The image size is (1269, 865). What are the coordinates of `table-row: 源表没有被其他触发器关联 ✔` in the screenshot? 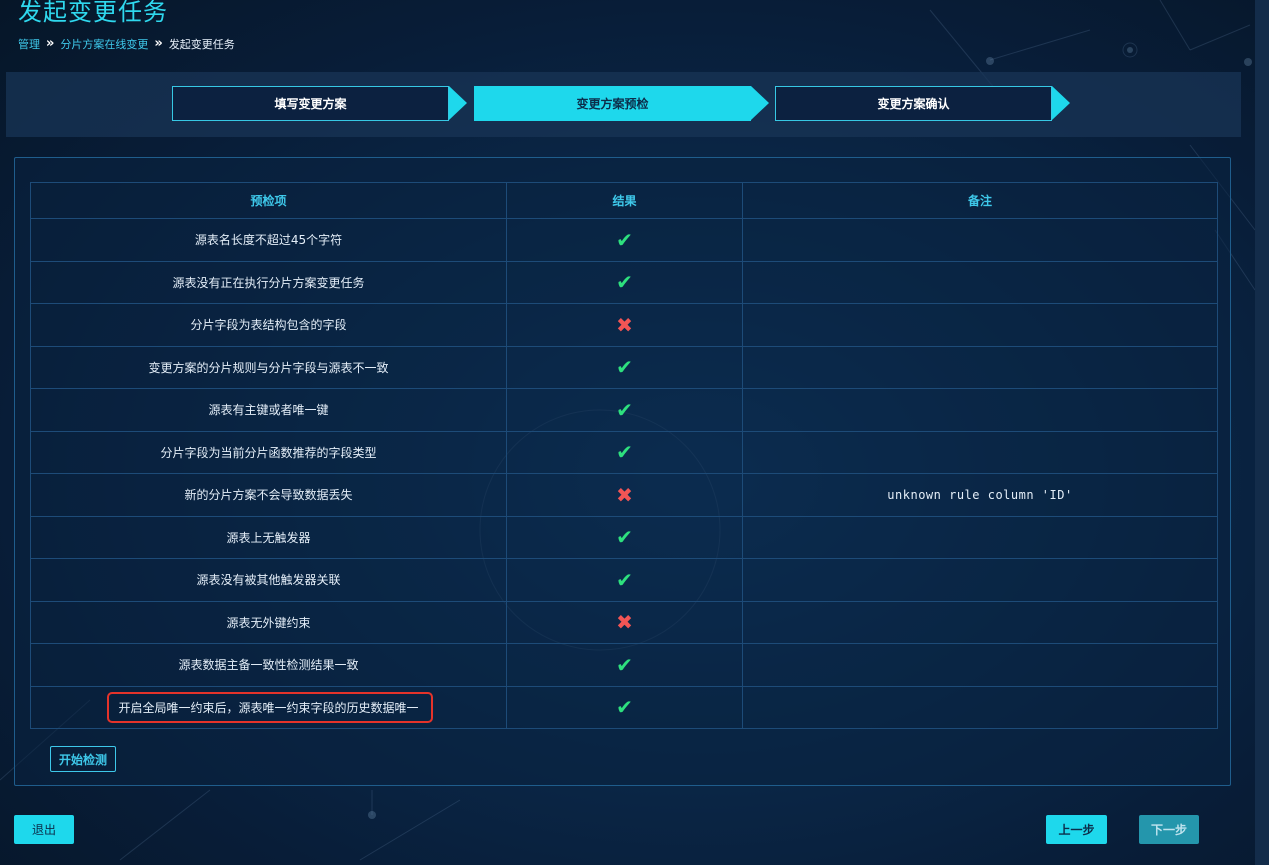 It's located at (624, 580).